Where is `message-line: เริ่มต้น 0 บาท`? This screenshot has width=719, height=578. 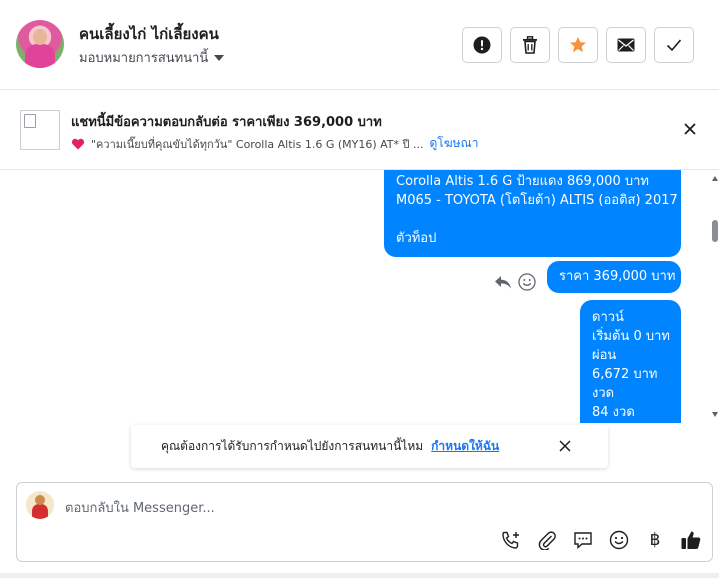 message-line: เริ่มต้น 0 บาท is located at coordinates (631, 336).